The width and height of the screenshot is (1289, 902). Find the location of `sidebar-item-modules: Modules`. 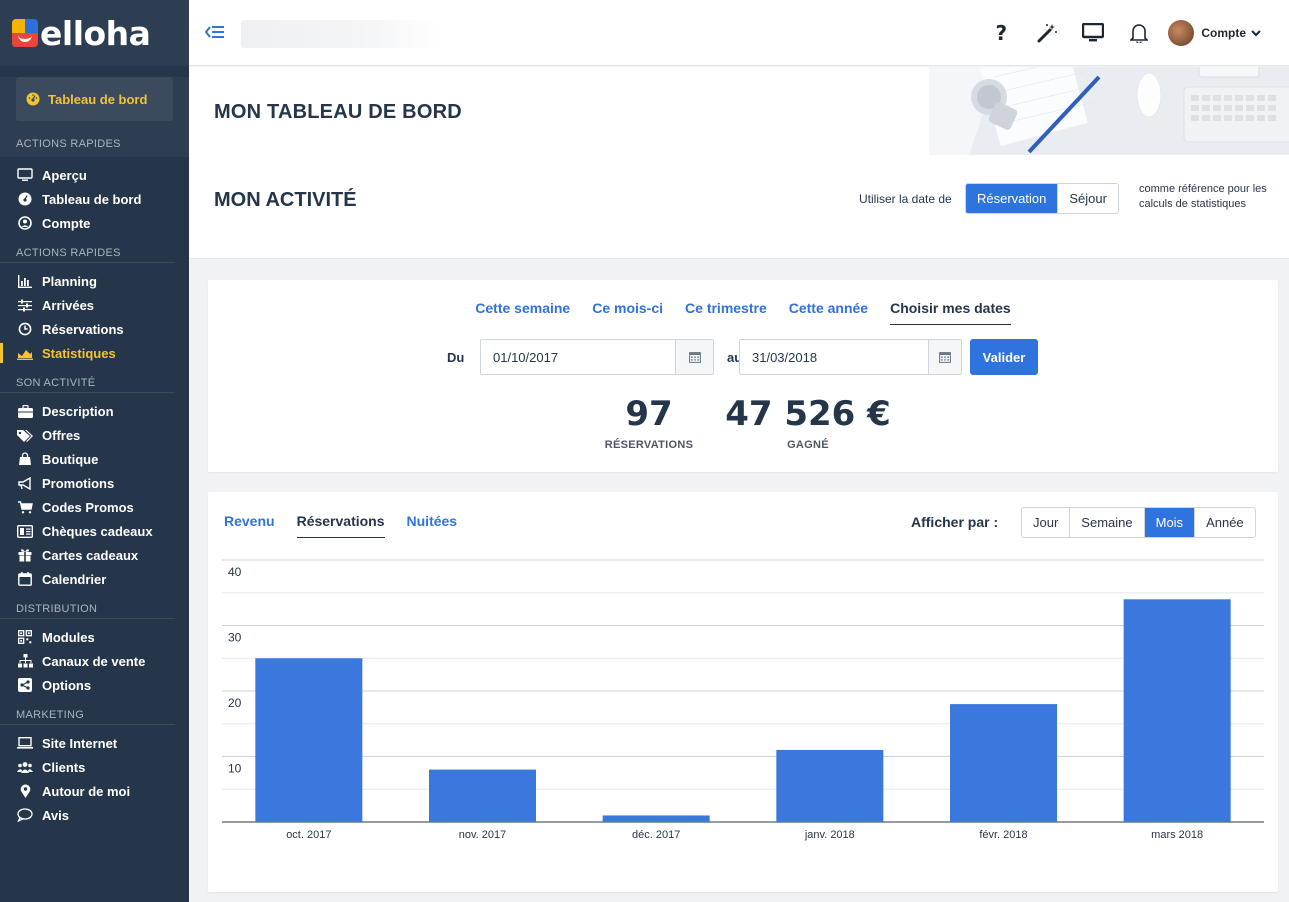

sidebar-item-modules: Modules is located at coordinates (102, 637).